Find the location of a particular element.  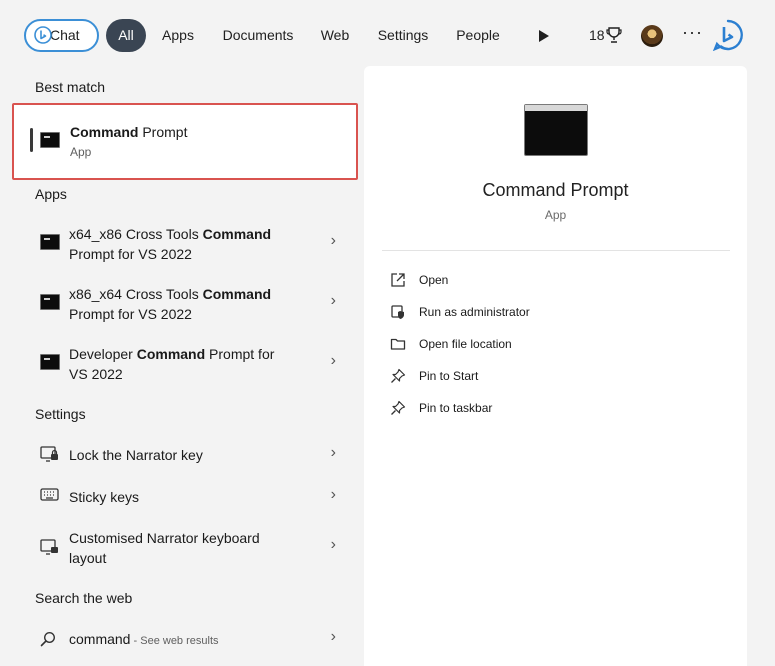

settings-result-label: Lock the Narrator key is located at coordinates (136, 455).